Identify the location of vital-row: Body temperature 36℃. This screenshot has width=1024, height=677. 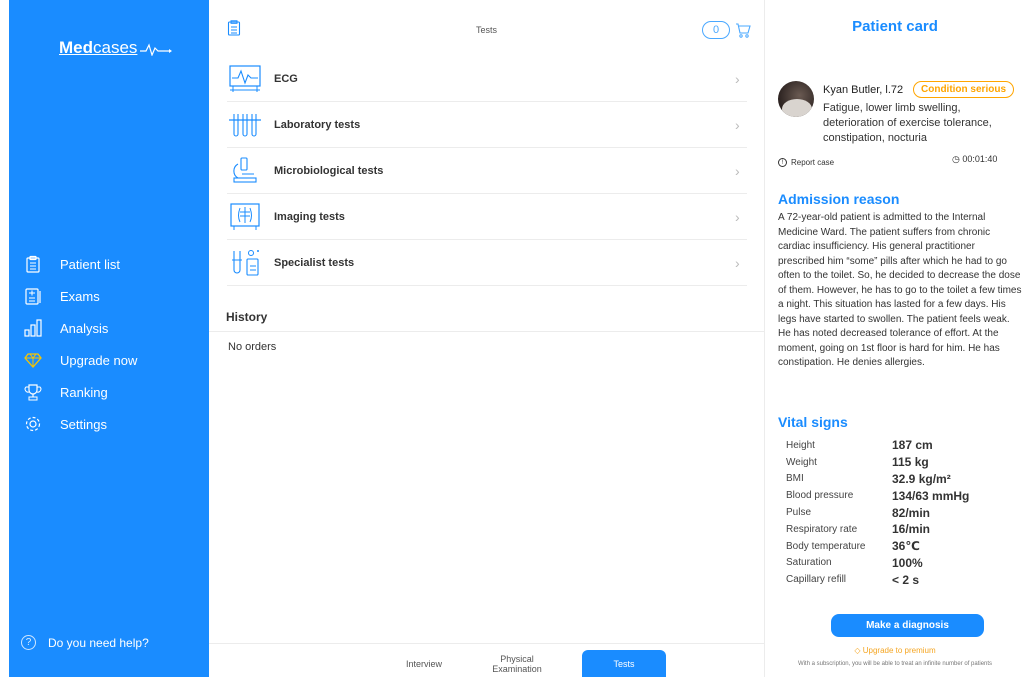
(896, 546).